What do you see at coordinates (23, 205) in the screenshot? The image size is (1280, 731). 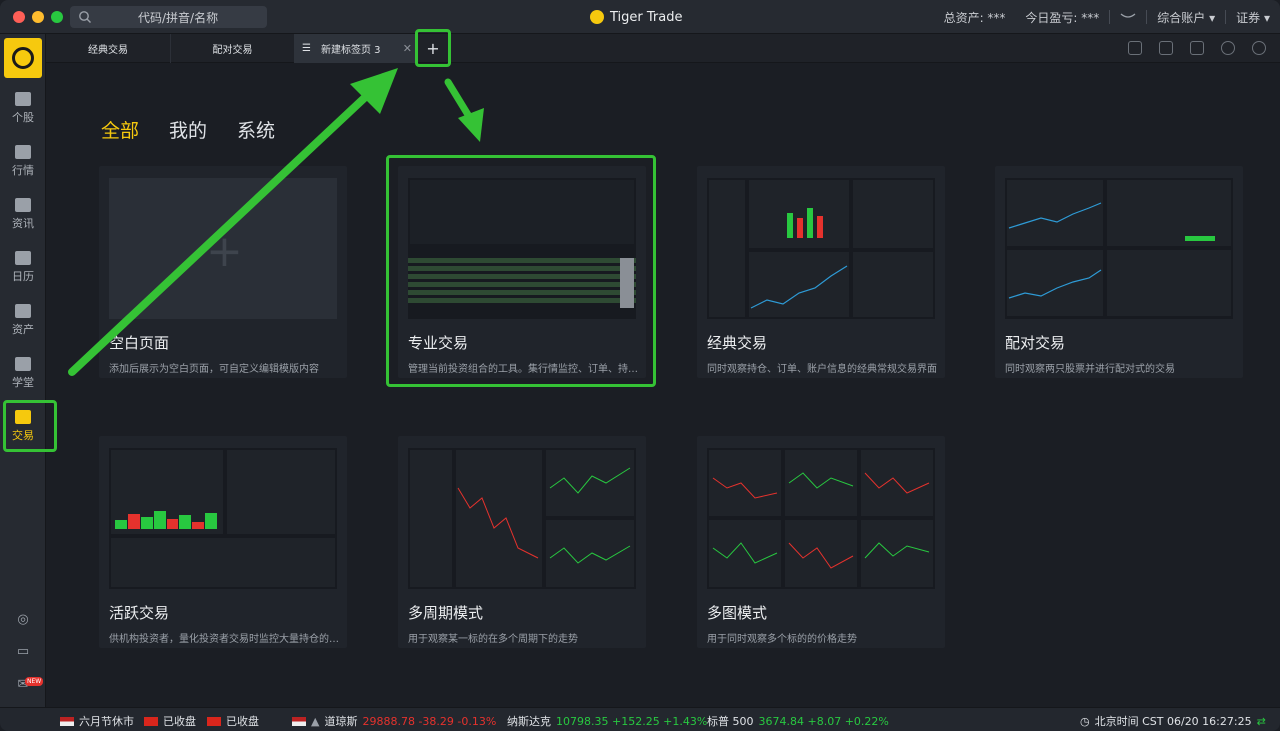 I see `news-icon` at bounding box center [23, 205].